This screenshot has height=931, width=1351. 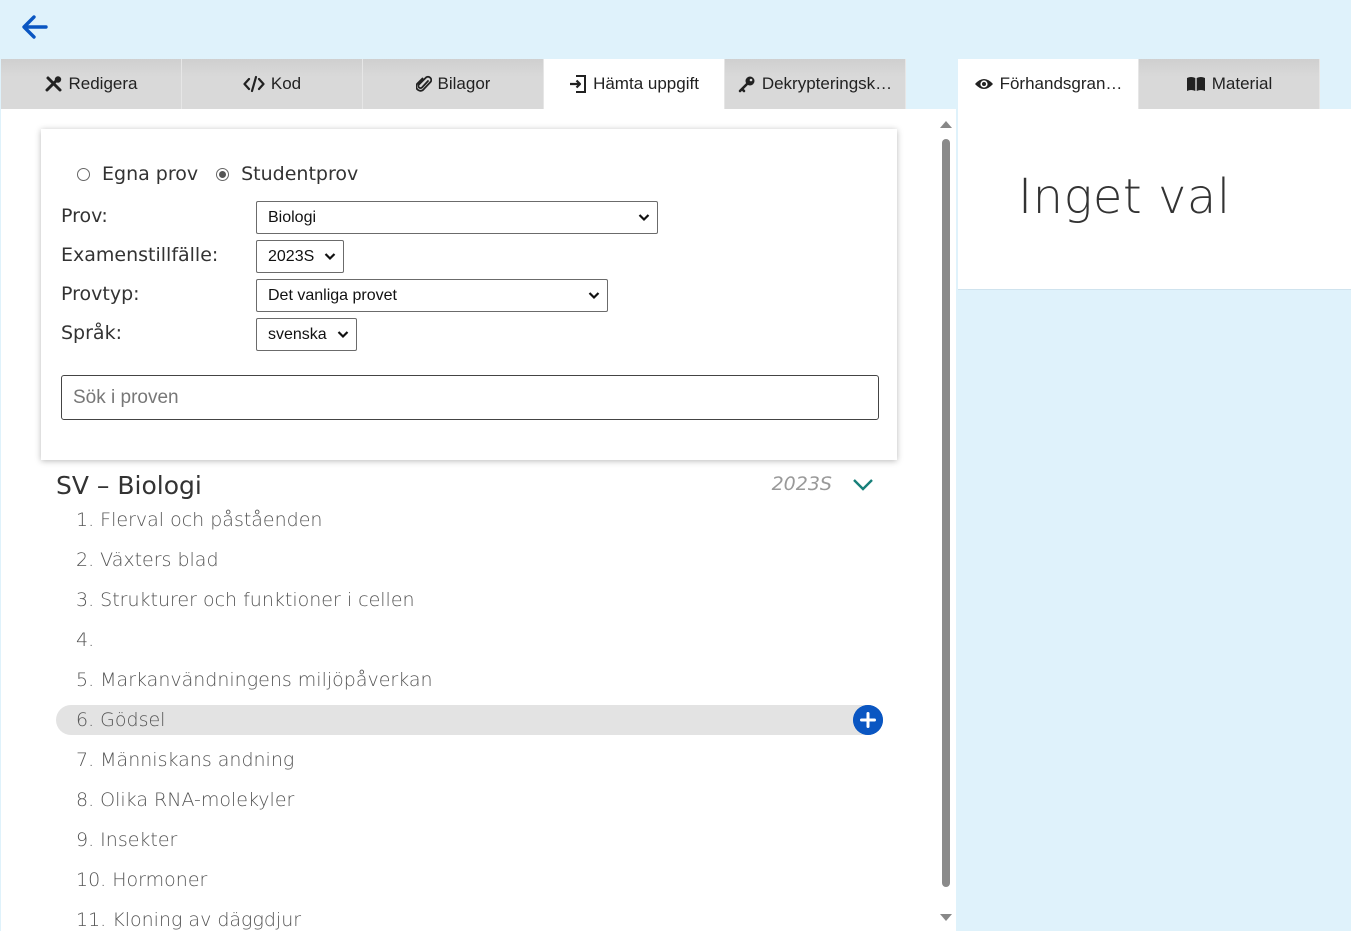 I want to click on tab-hamta-uppgift: Hämta uppgift, so click(x=634, y=84).